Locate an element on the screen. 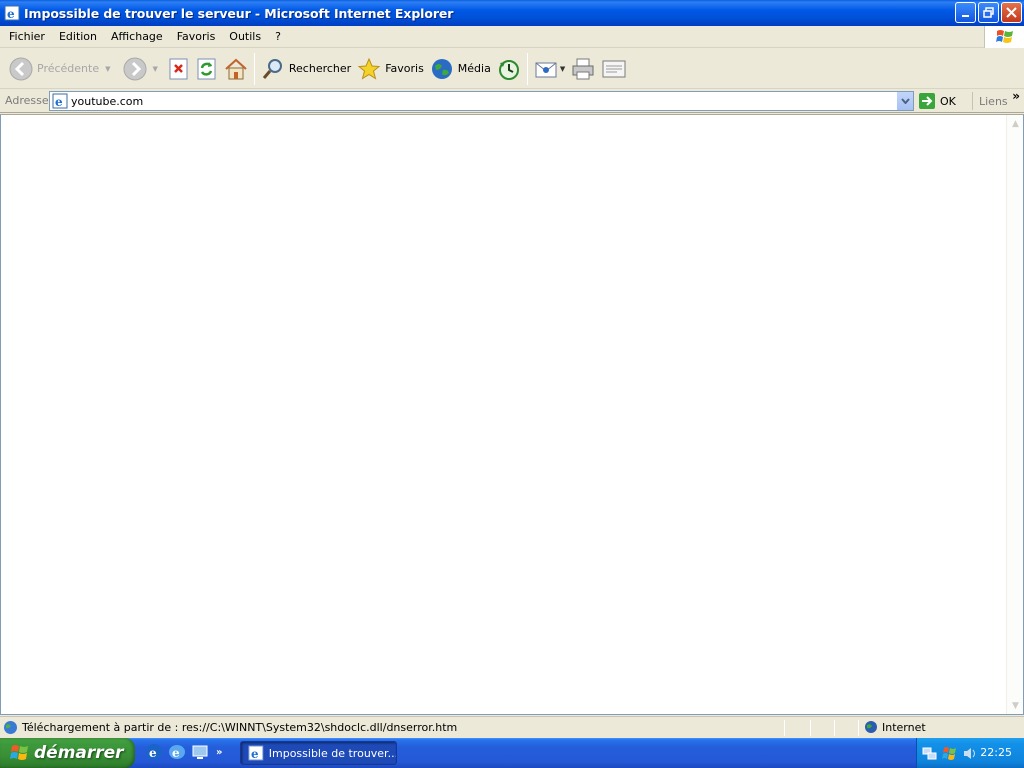 Image resolution: width=1024 pixels, height=768 pixels. close-button is located at coordinates (1011, 12).